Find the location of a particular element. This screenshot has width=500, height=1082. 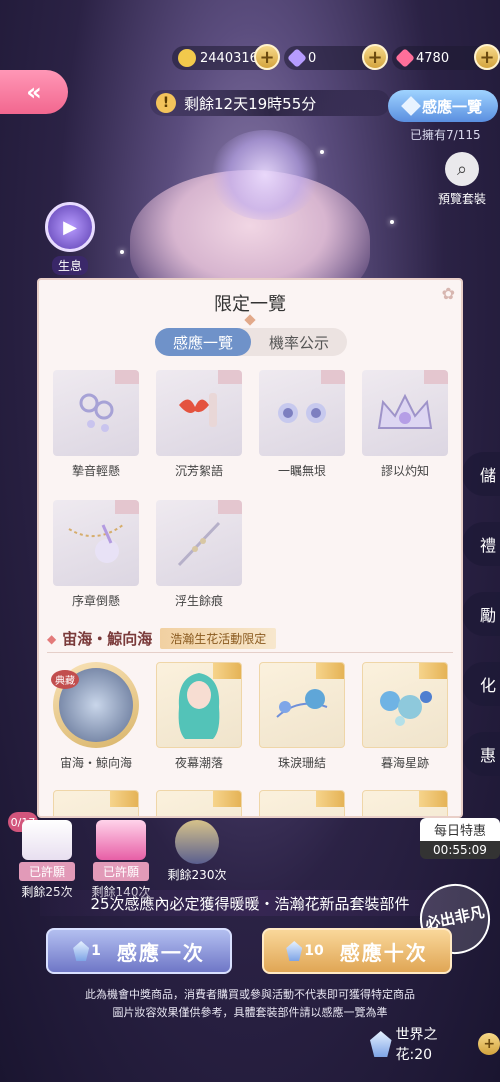

crown-icon is located at coordinates (405, 411).